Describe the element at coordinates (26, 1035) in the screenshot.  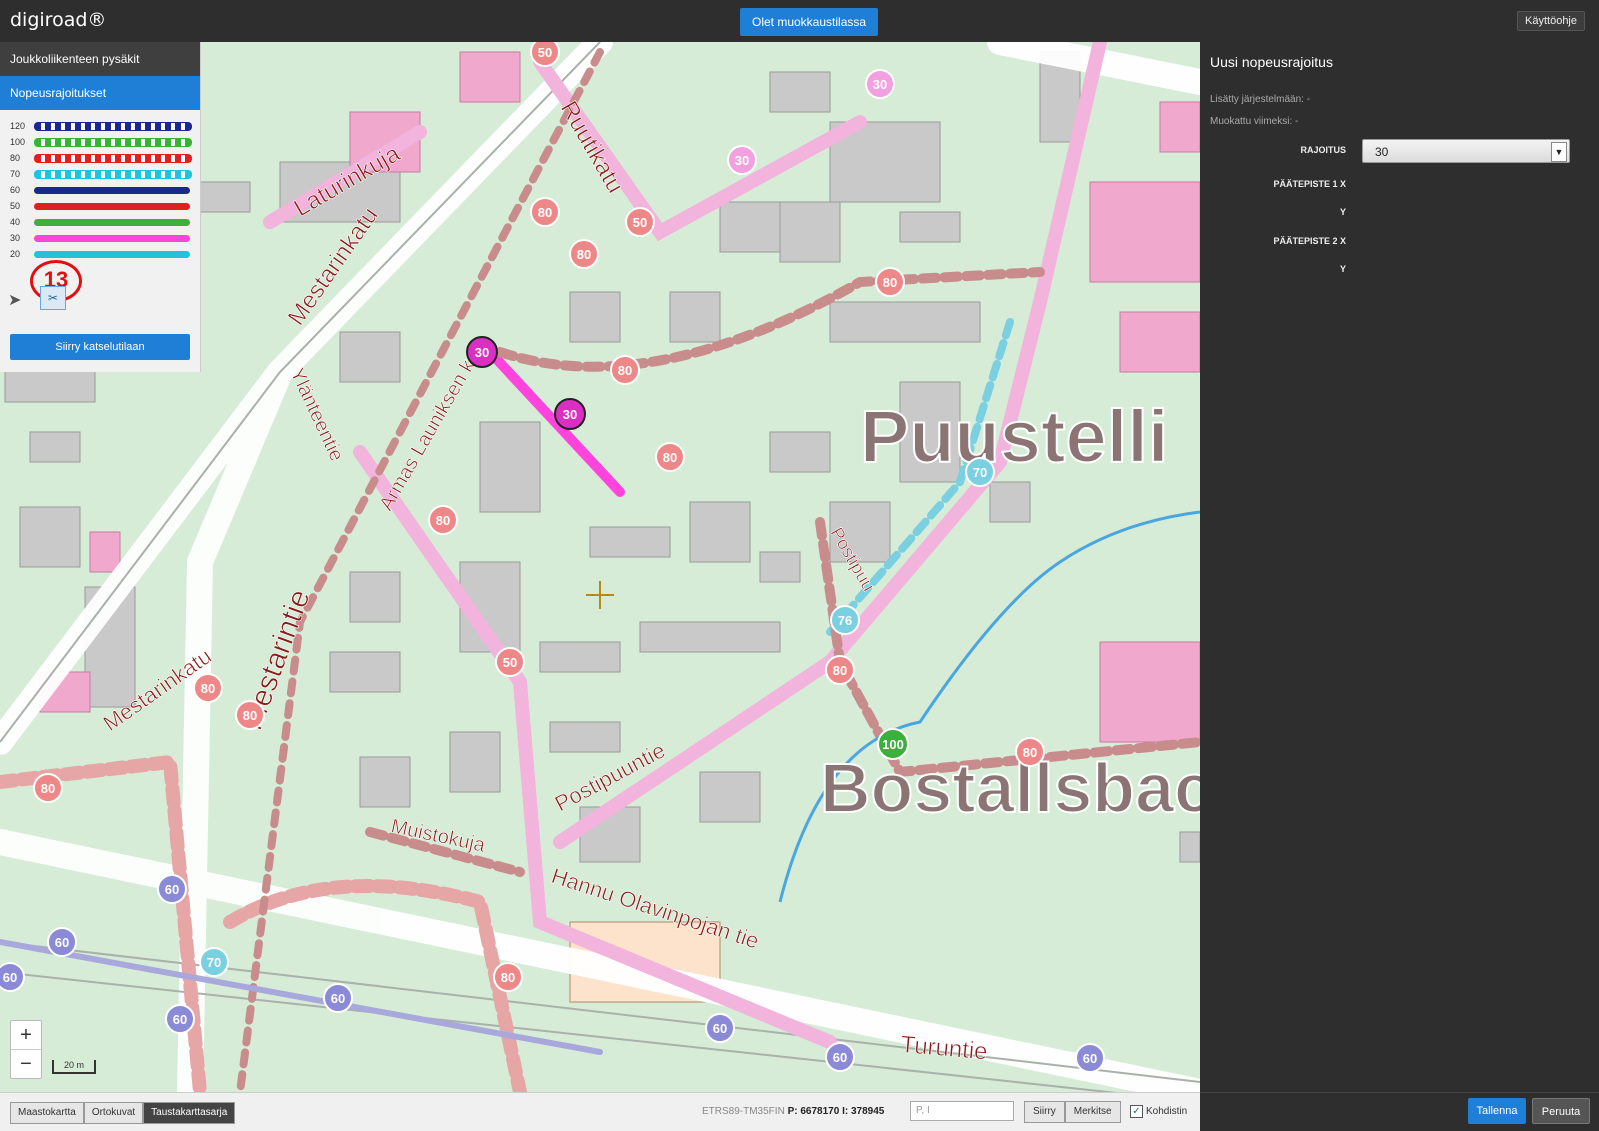
I see `zoom-in-button: +` at that location.